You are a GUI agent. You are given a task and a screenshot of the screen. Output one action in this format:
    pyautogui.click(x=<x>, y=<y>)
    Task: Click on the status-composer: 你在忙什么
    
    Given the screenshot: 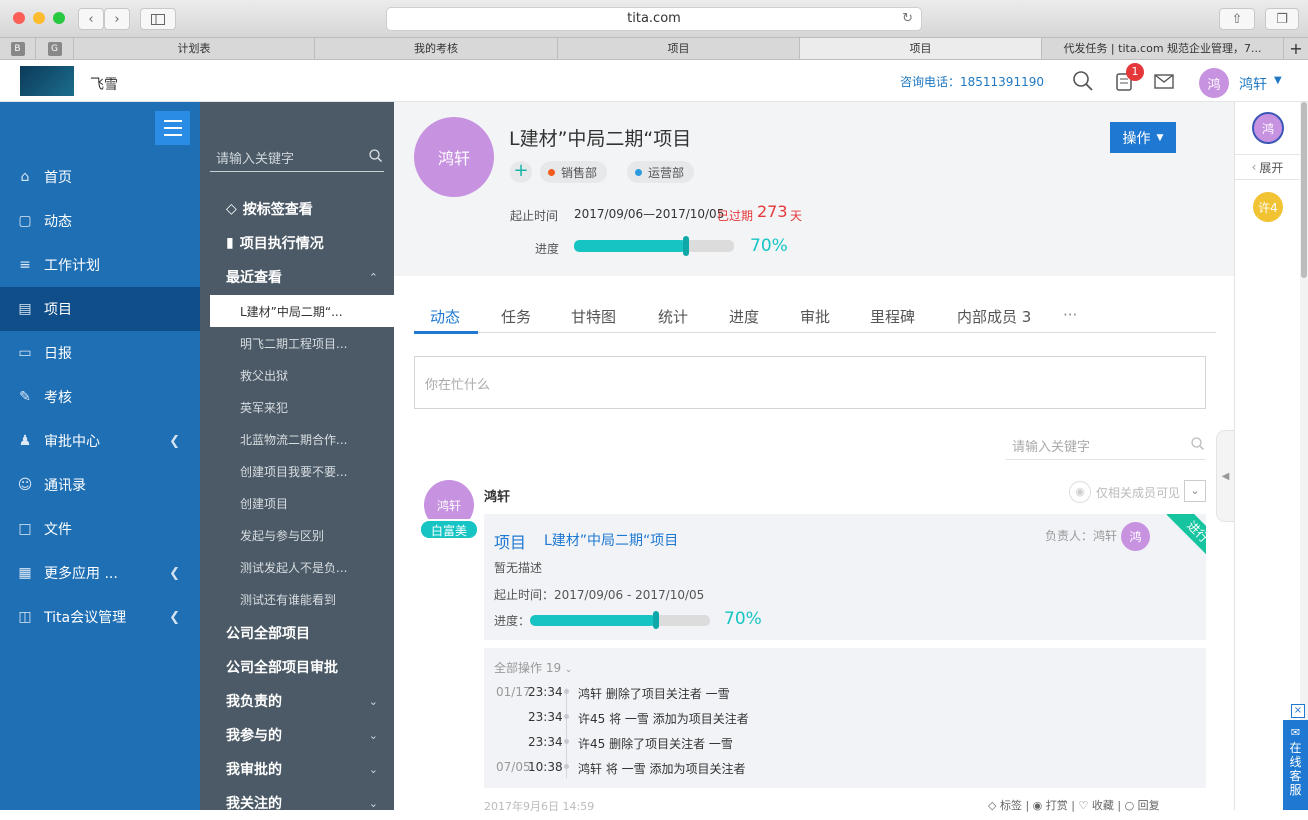 What is the action you would take?
    pyautogui.click(x=810, y=382)
    